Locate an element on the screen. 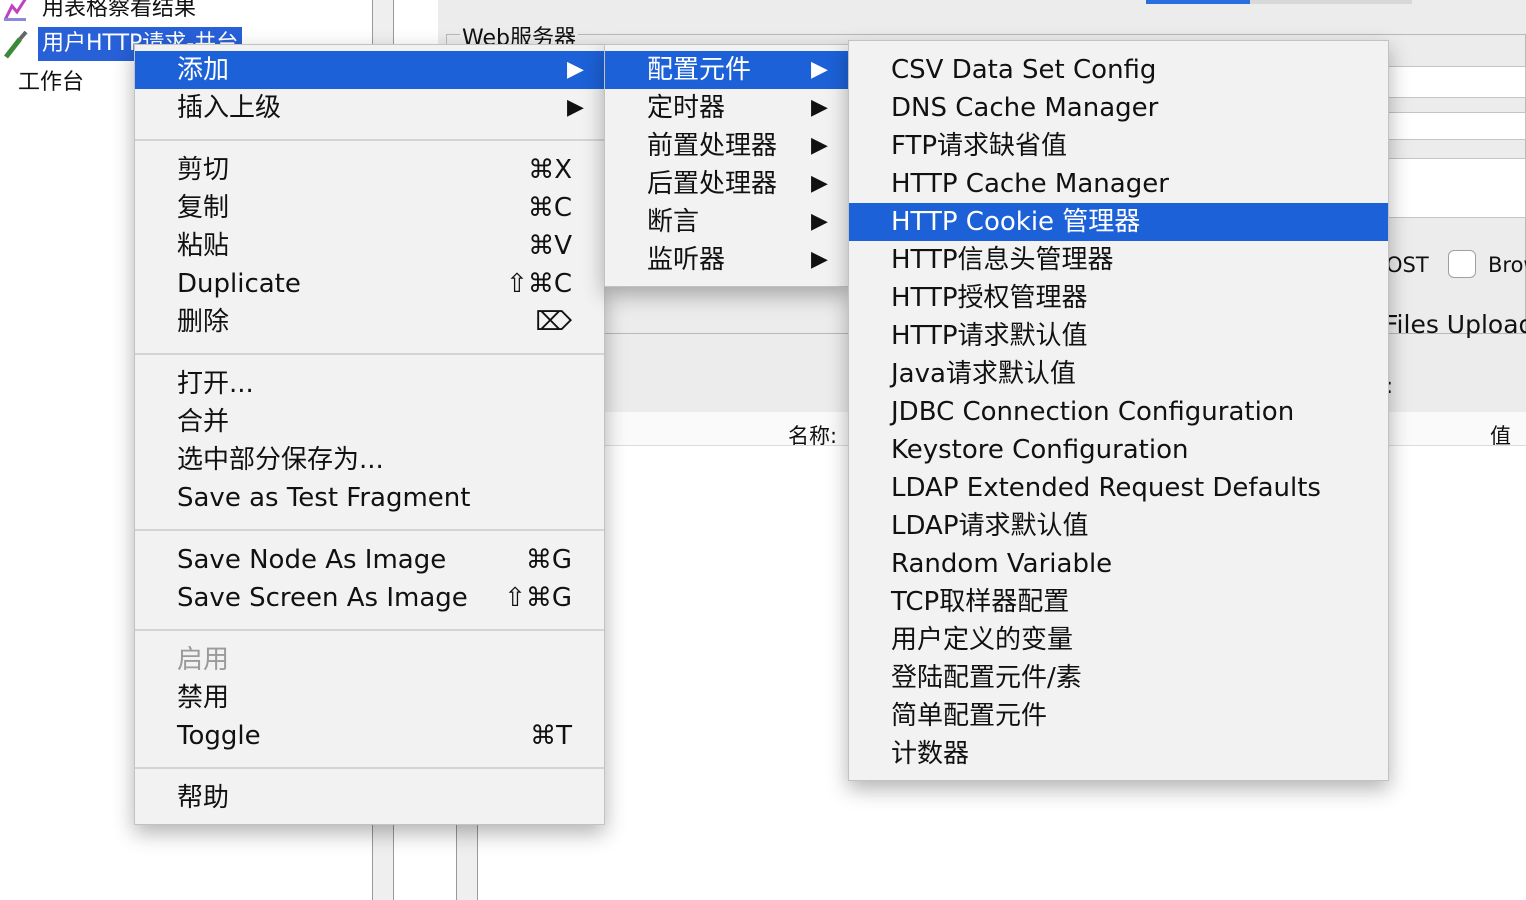 Image resolution: width=1526 pixels, height=900 pixels. menu-item-label: 剪切 is located at coordinates (203, 170).